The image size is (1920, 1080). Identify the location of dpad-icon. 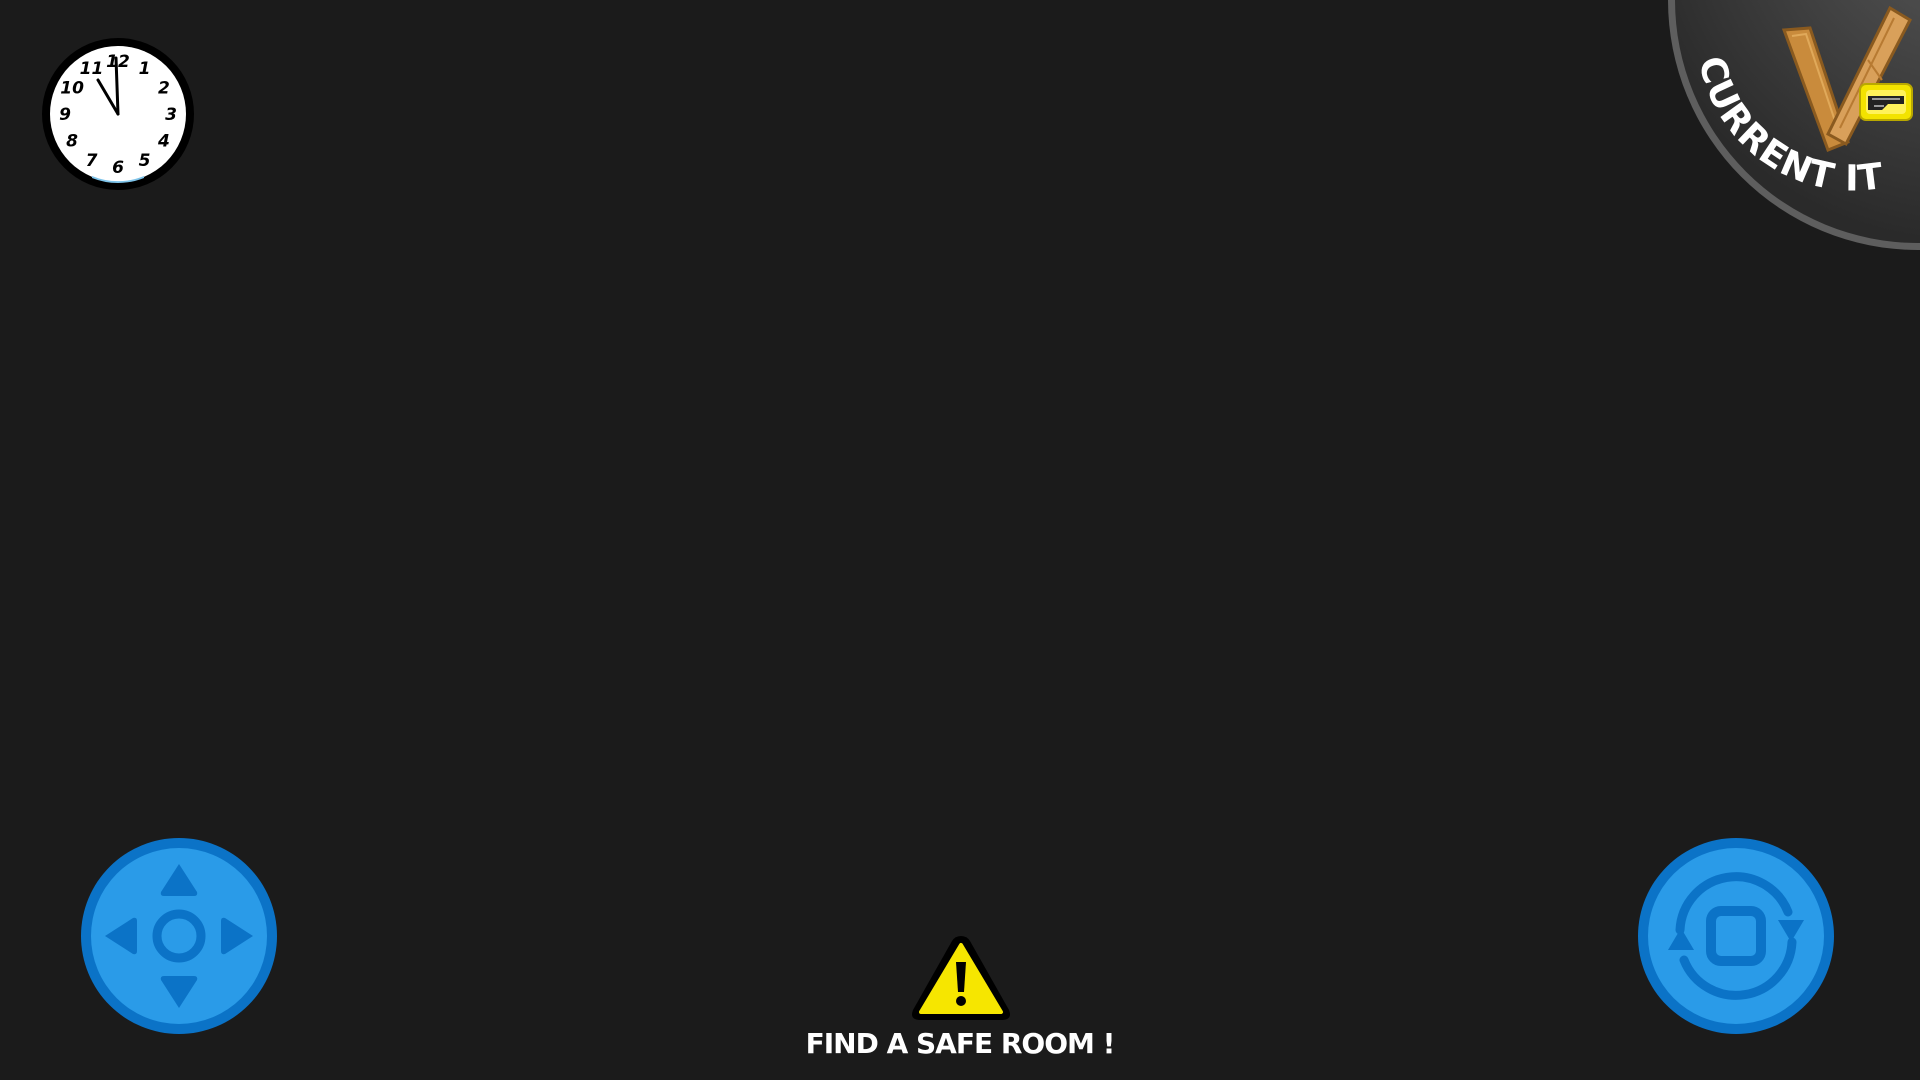
(179, 936).